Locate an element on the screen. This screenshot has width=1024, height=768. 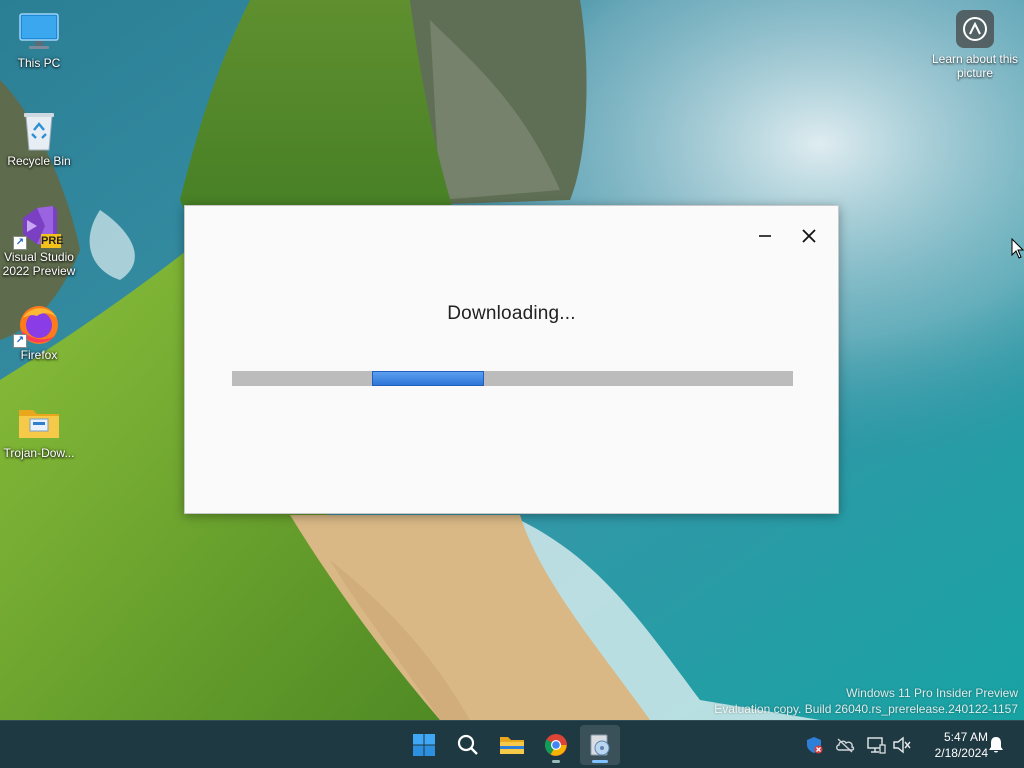
desktop-icon-label: Firefox is located at coordinates (39, 355).